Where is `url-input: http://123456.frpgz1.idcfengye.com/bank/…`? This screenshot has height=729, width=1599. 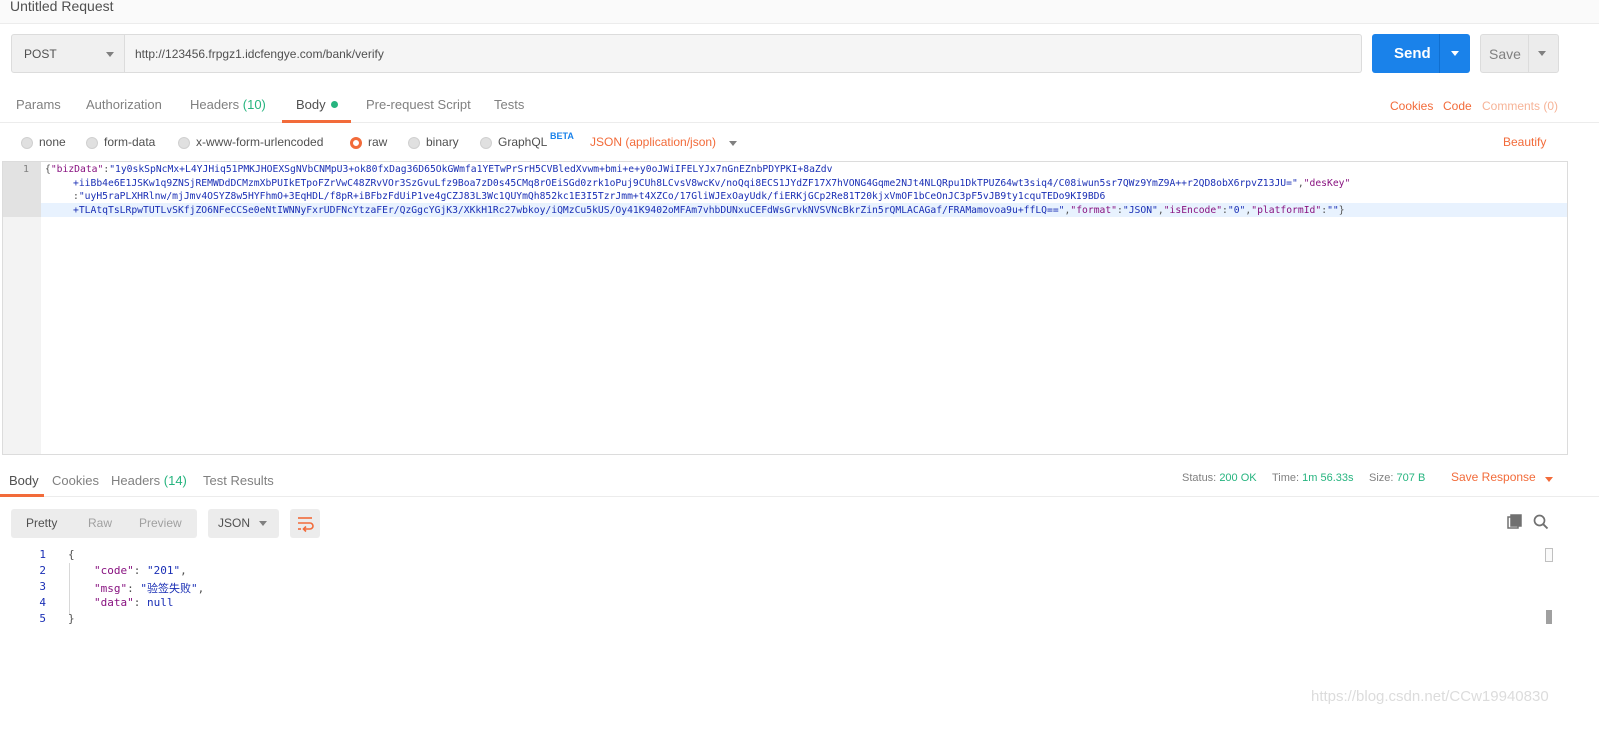
url-input: http://123456.frpgz1.idcfengye.com/bank/… is located at coordinates (743, 53).